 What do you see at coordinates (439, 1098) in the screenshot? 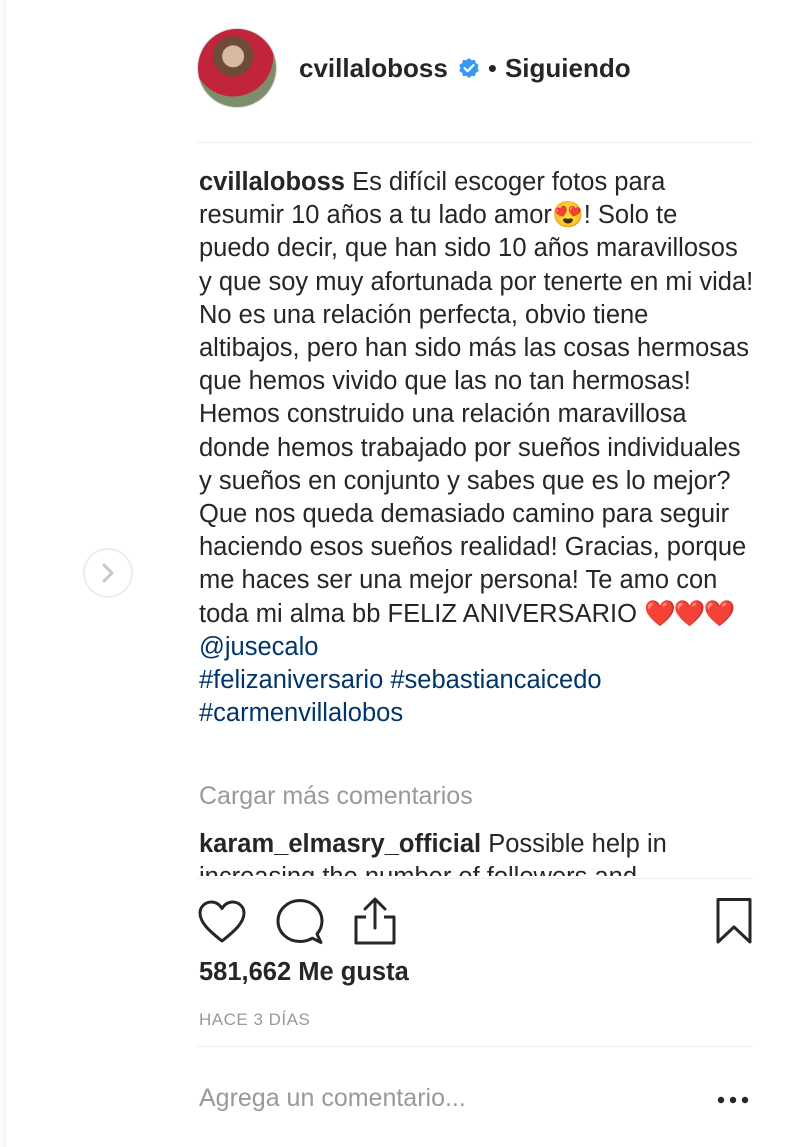
I see `add-comment-input` at bounding box center [439, 1098].